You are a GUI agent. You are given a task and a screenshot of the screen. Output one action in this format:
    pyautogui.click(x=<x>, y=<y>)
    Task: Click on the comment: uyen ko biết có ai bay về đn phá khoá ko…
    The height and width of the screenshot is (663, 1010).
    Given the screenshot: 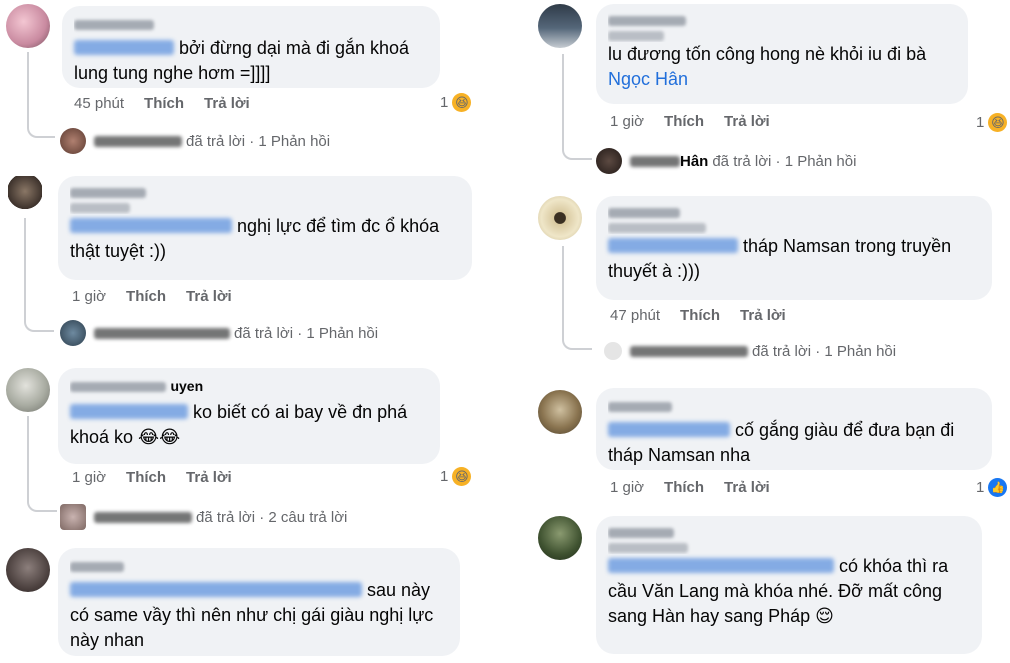 What is the action you would take?
    pyautogui.click(x=246, y=447)
    